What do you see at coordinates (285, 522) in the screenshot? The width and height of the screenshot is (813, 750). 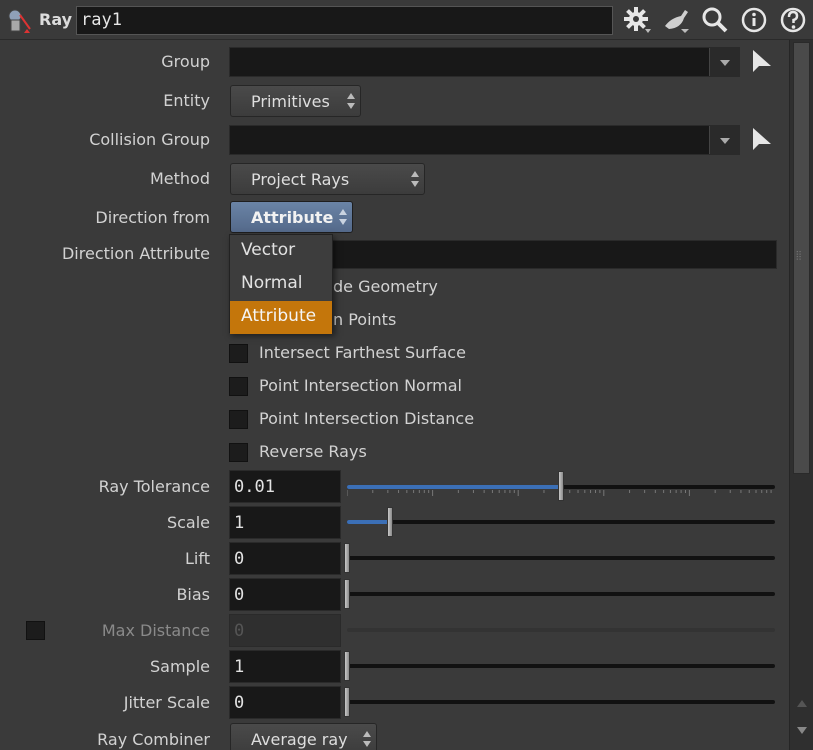 I see `scale-input: 1` at bounding box center [285, 522].